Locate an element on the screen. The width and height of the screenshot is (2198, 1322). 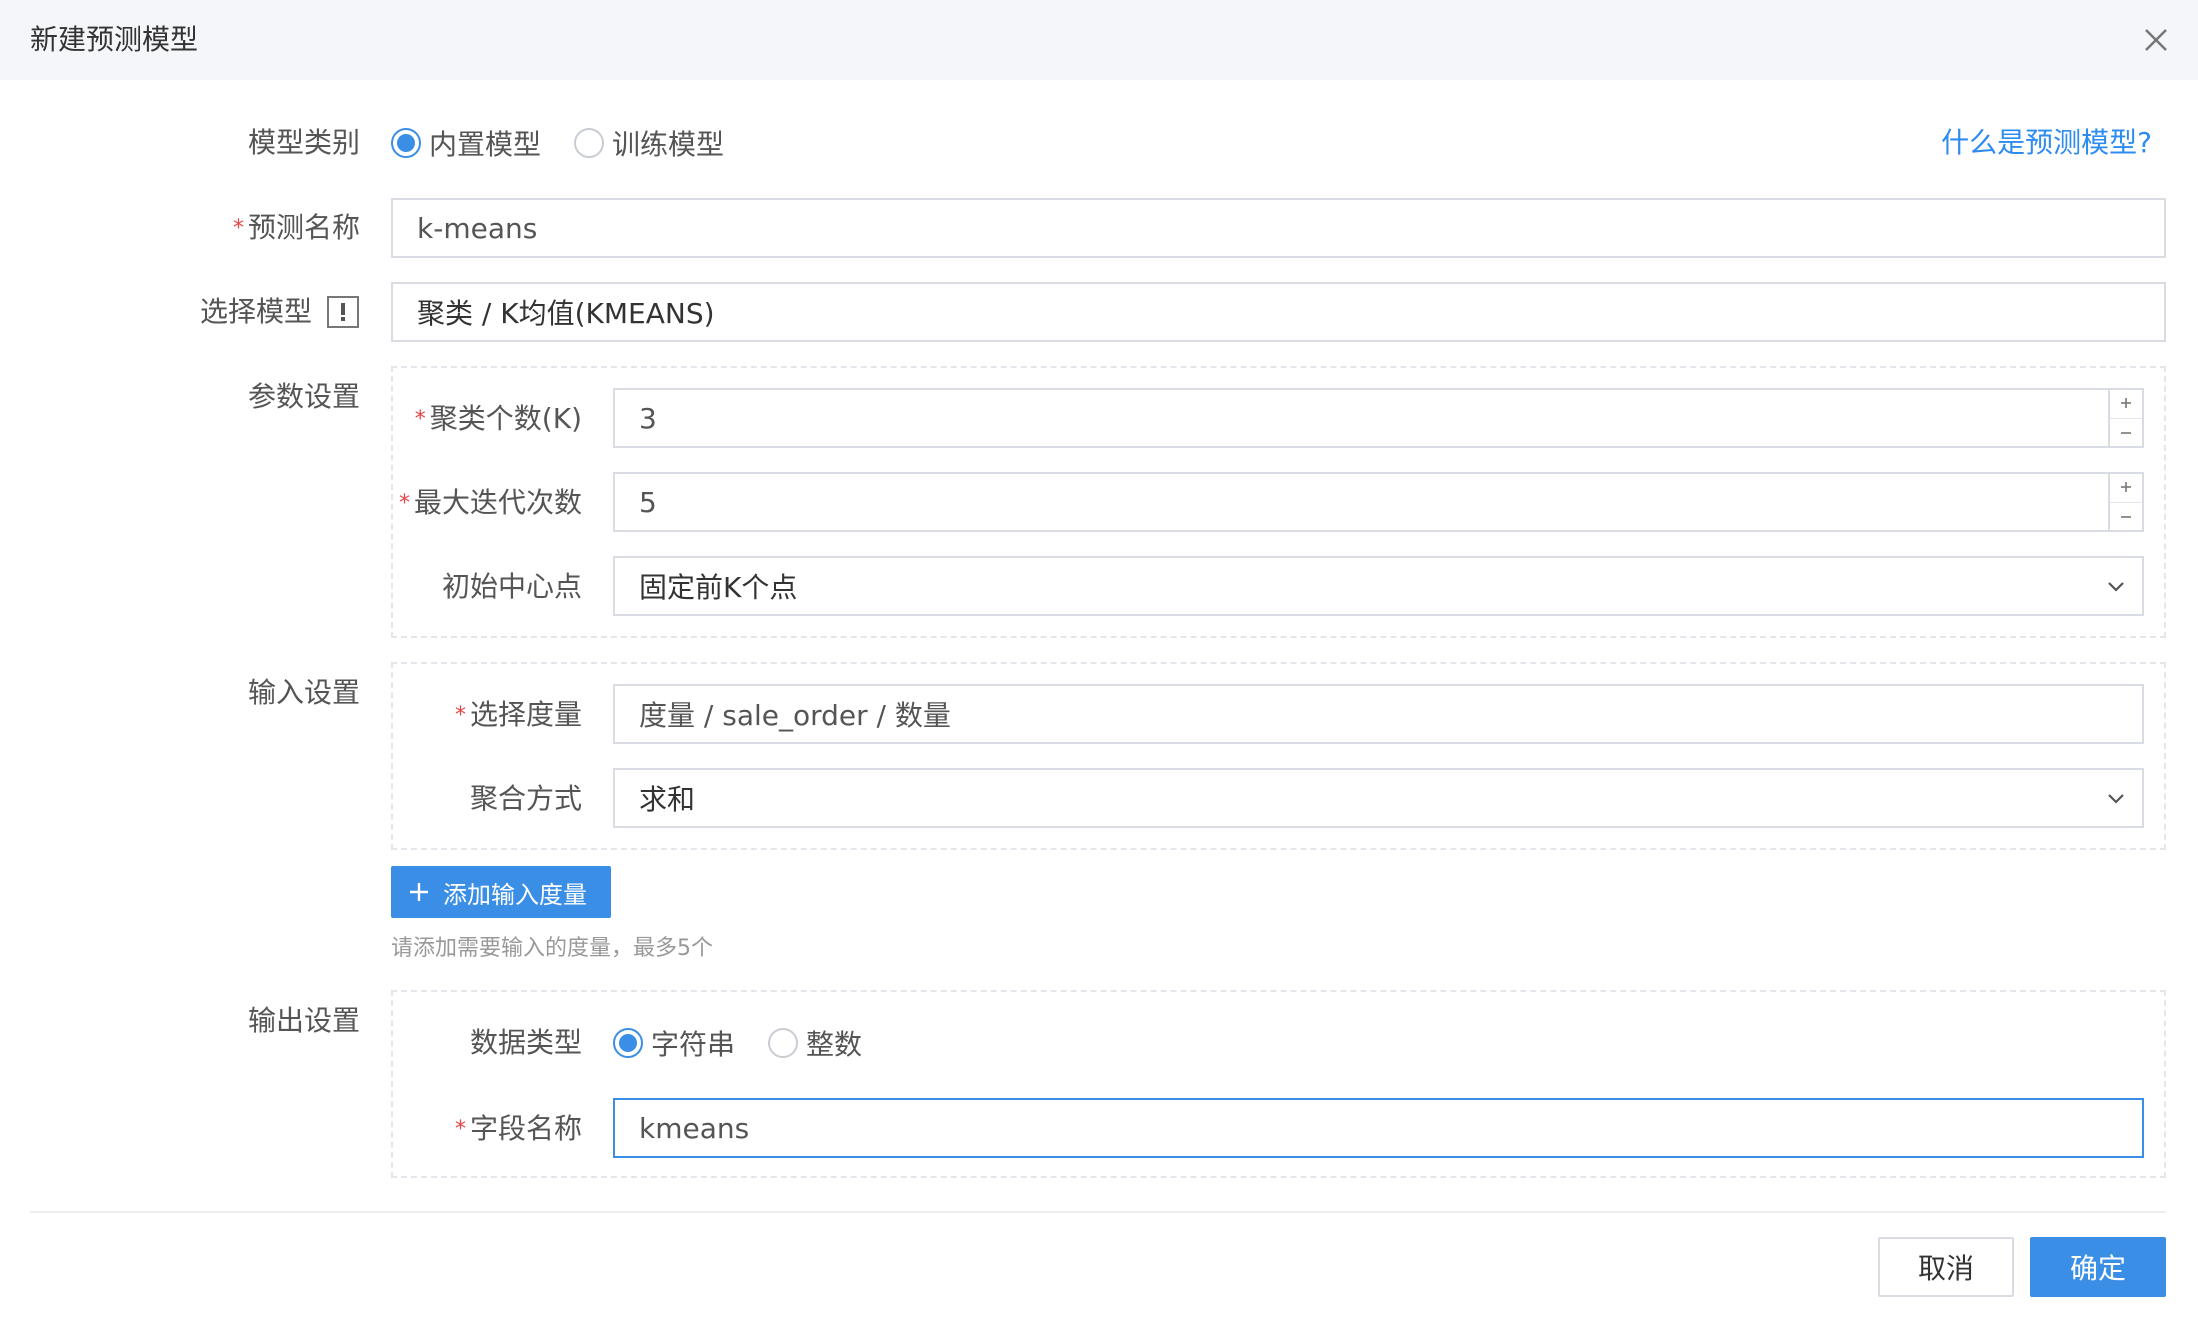
input-settings-label: 输入设置 is located at coordinates (303, 692).